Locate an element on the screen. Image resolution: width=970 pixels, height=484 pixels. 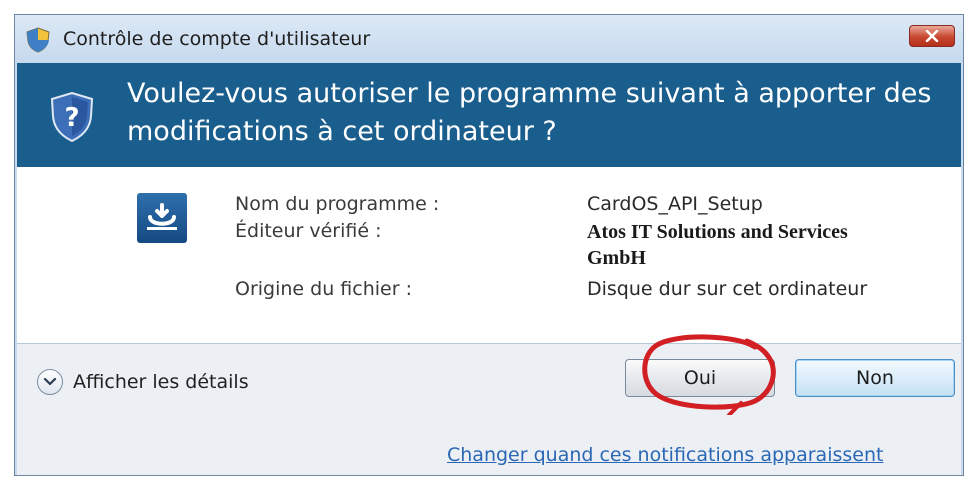
installer-icon is located at coordinates (162, 218).